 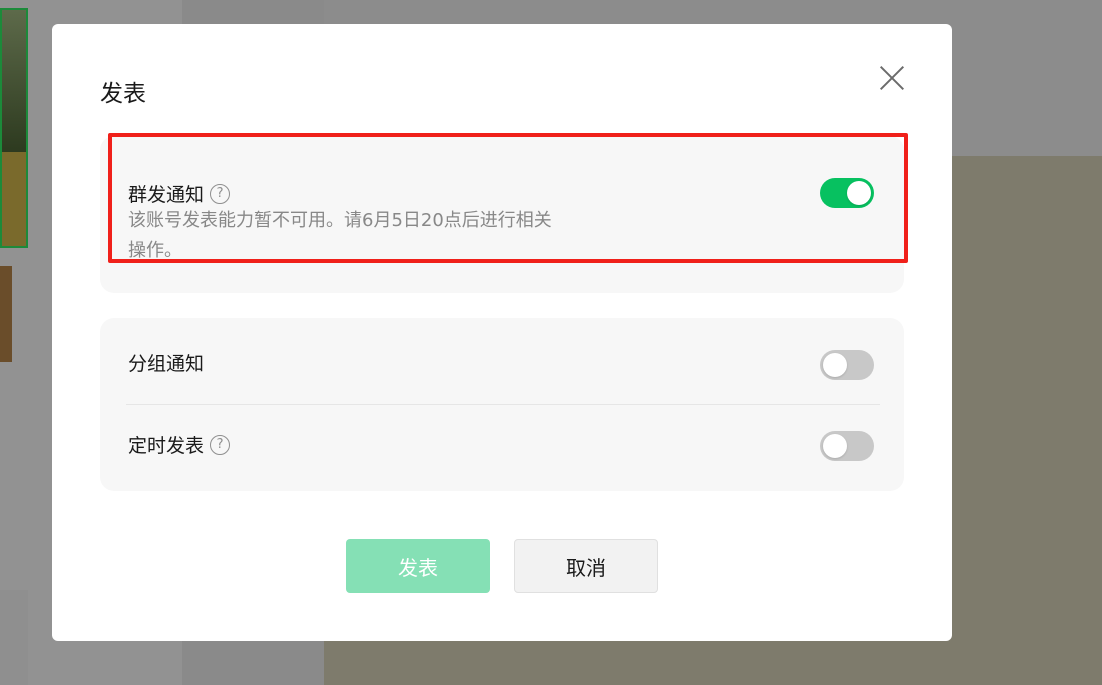 I want to click on scheduled-publish-row: 定时发表 ?, so click(x=179, y=444).